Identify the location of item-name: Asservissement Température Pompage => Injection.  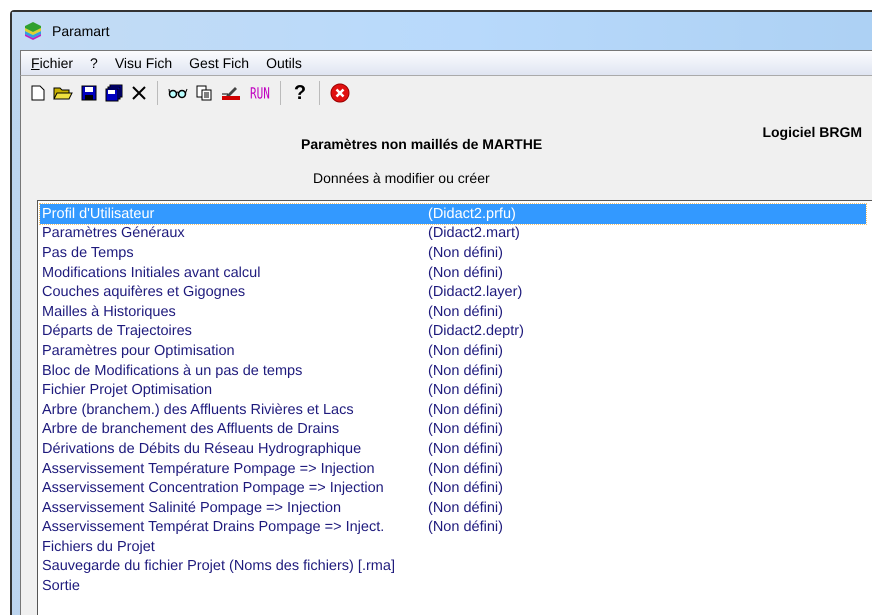
(209, 468).